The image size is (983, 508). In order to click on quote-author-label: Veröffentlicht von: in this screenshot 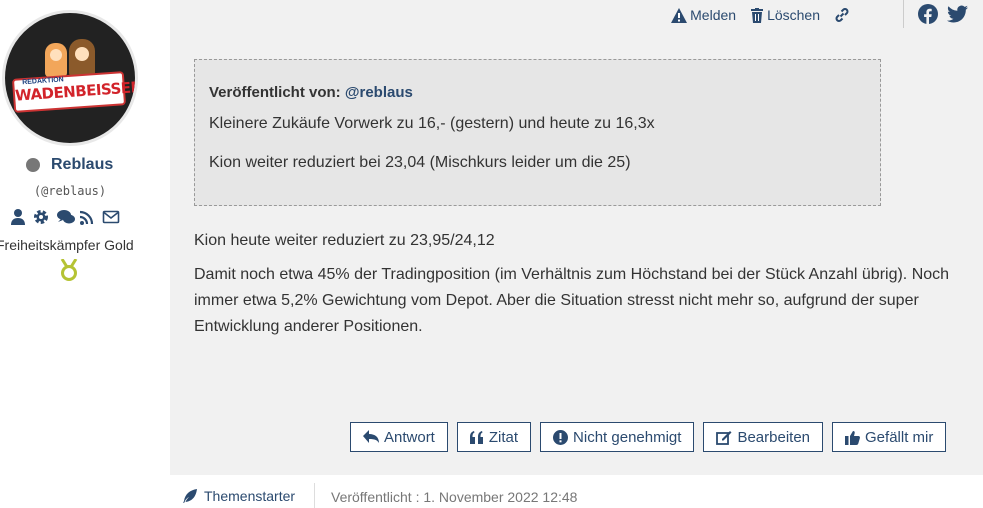, I will do `click(275, 92)`.